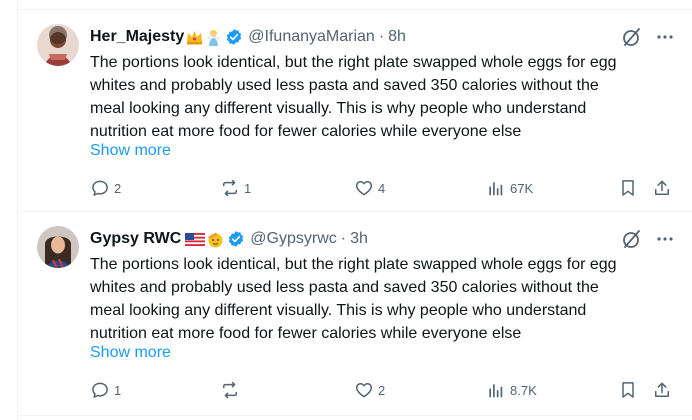  I want to click on reply-button: 1, so click(105, 390).